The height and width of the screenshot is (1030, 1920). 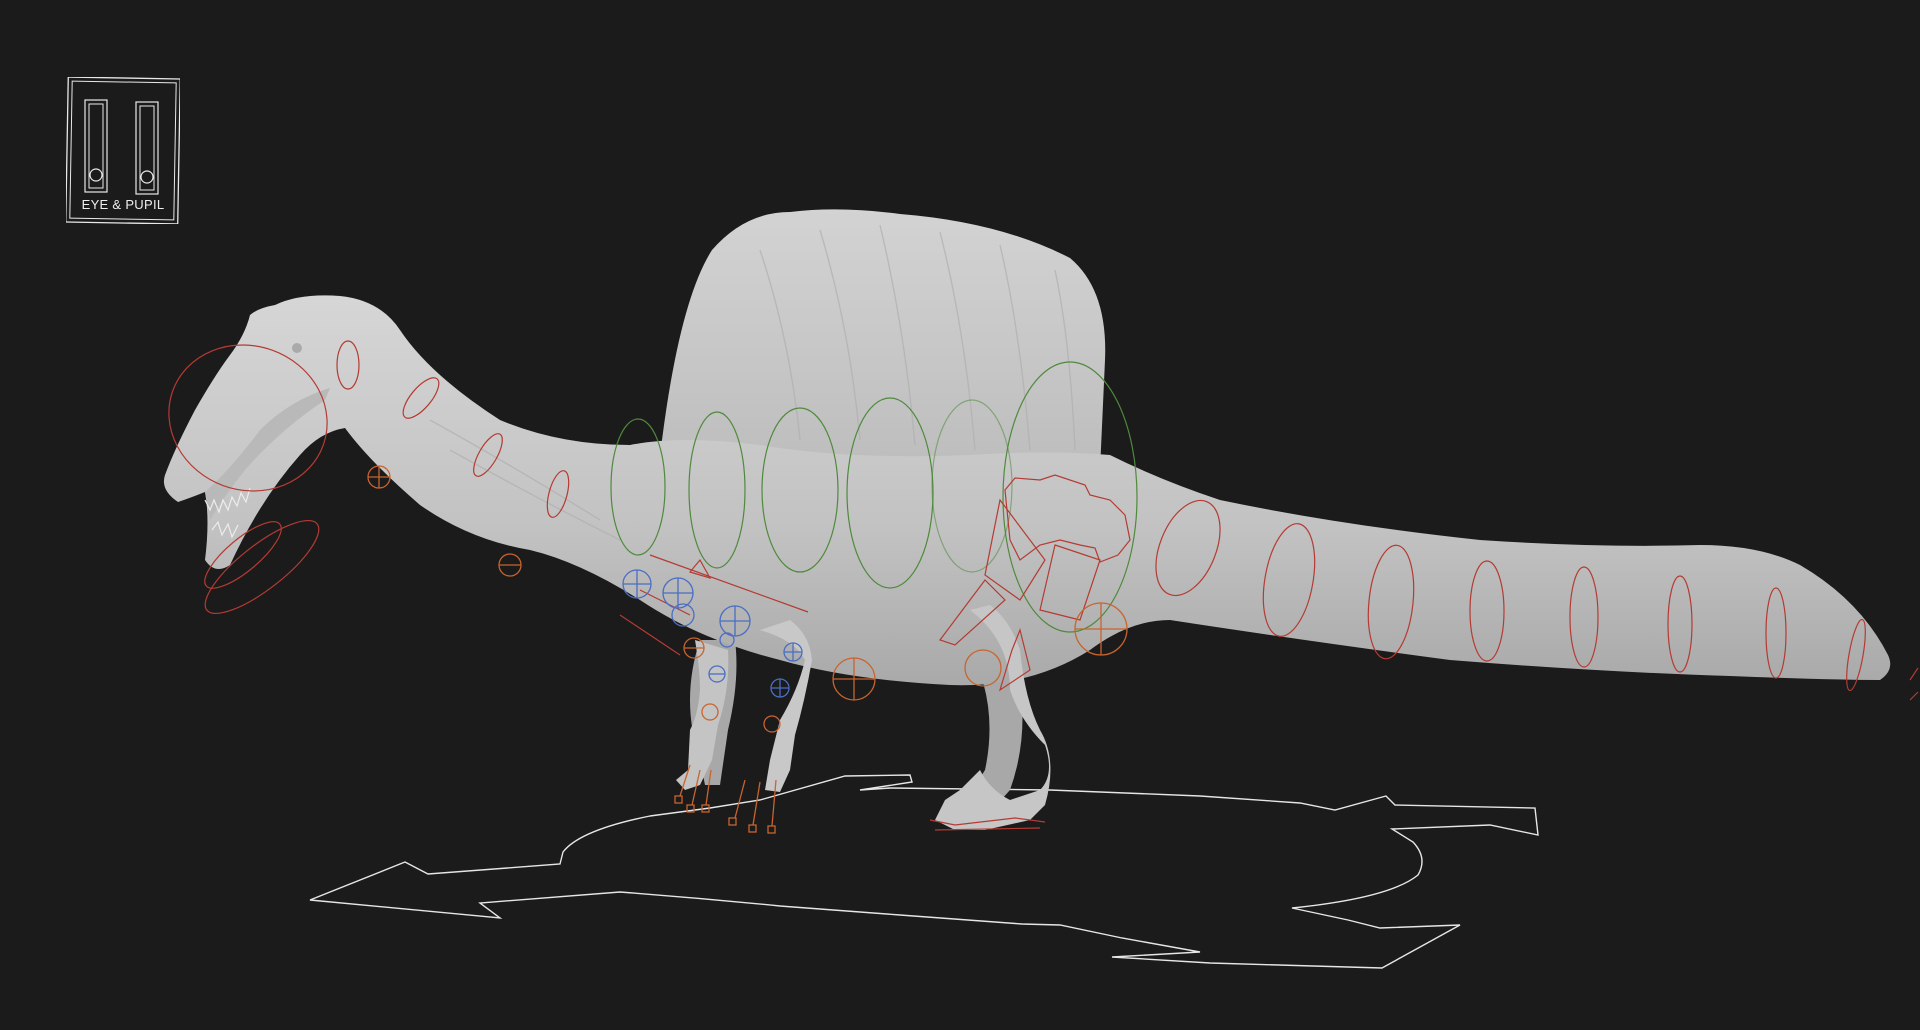 I want to click on dinosaur-sail, so click(x=883, y=339).